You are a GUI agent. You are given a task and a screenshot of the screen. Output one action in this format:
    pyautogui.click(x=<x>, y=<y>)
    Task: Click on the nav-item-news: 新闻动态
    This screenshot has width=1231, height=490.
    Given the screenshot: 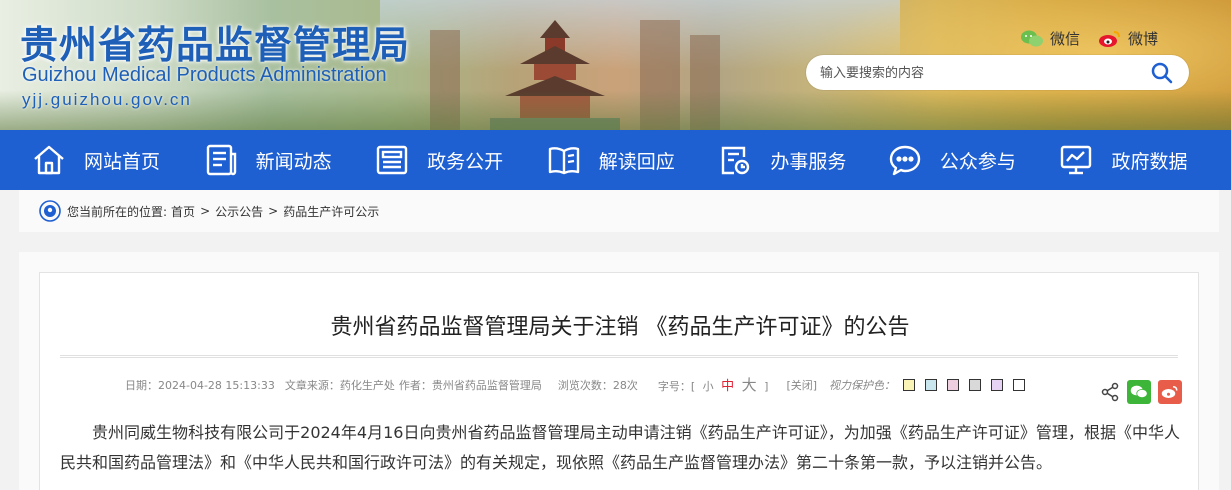 What is the action you would take?
    pyautogui.click(x=290, y=160)
    